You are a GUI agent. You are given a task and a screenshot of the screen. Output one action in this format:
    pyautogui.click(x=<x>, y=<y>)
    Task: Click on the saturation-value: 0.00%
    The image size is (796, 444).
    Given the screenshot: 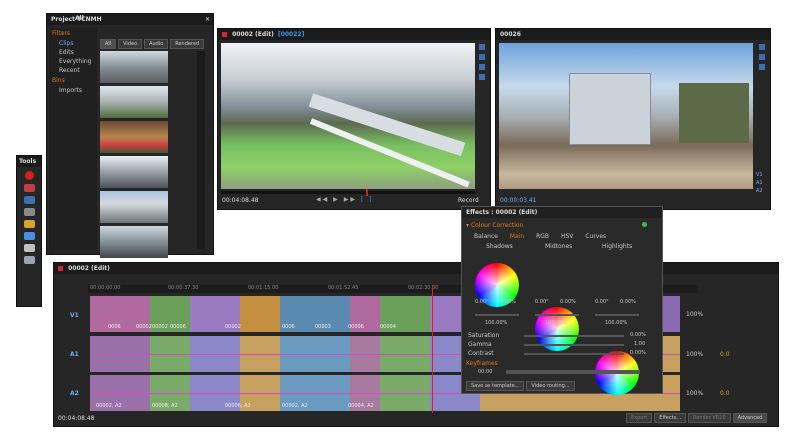 What is the action you would take?
    pyautogui.click(x=638, y=335)
    